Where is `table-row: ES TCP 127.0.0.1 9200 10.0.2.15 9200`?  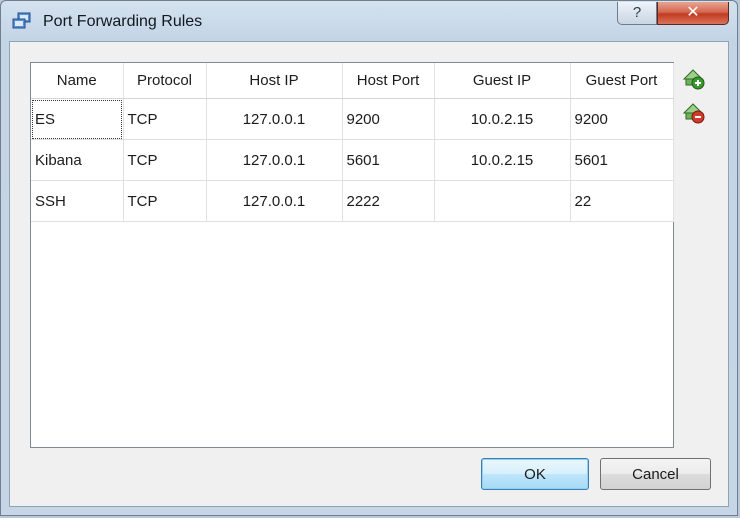
table-row: ES TCP 127.0.0.1 9200 10.0.2.15 9200 is located at coordinates (352, 119).